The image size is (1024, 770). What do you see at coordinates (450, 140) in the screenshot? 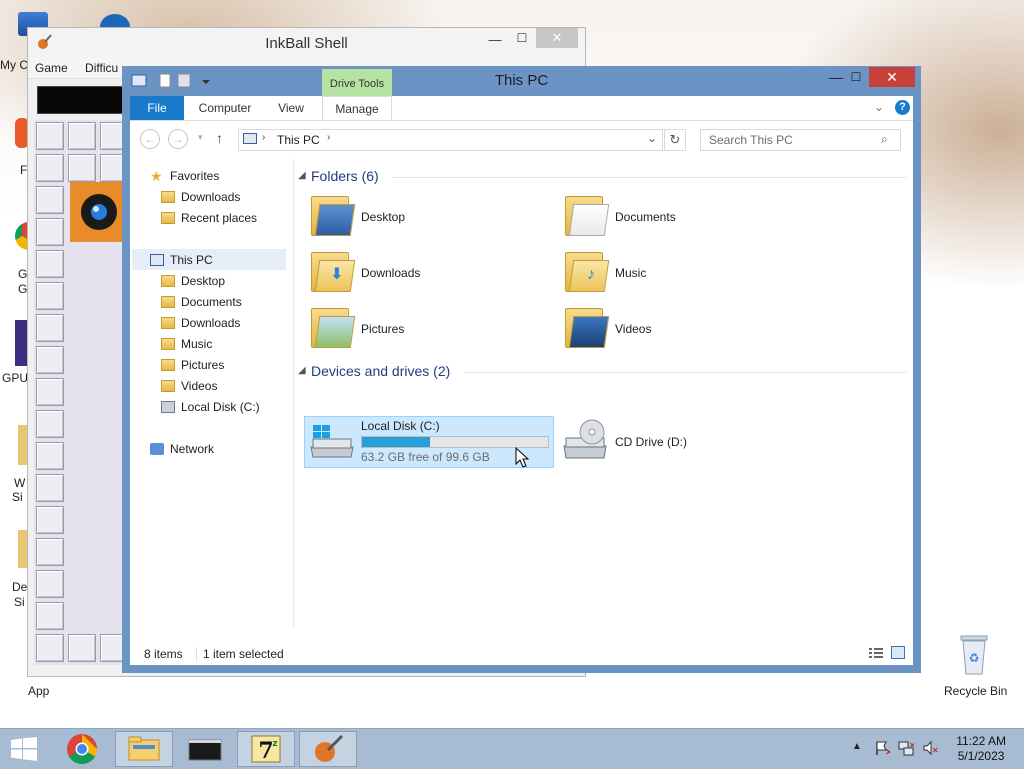
I see `address-bar: › This PC › ⌄` at bounding box center [450, 140].